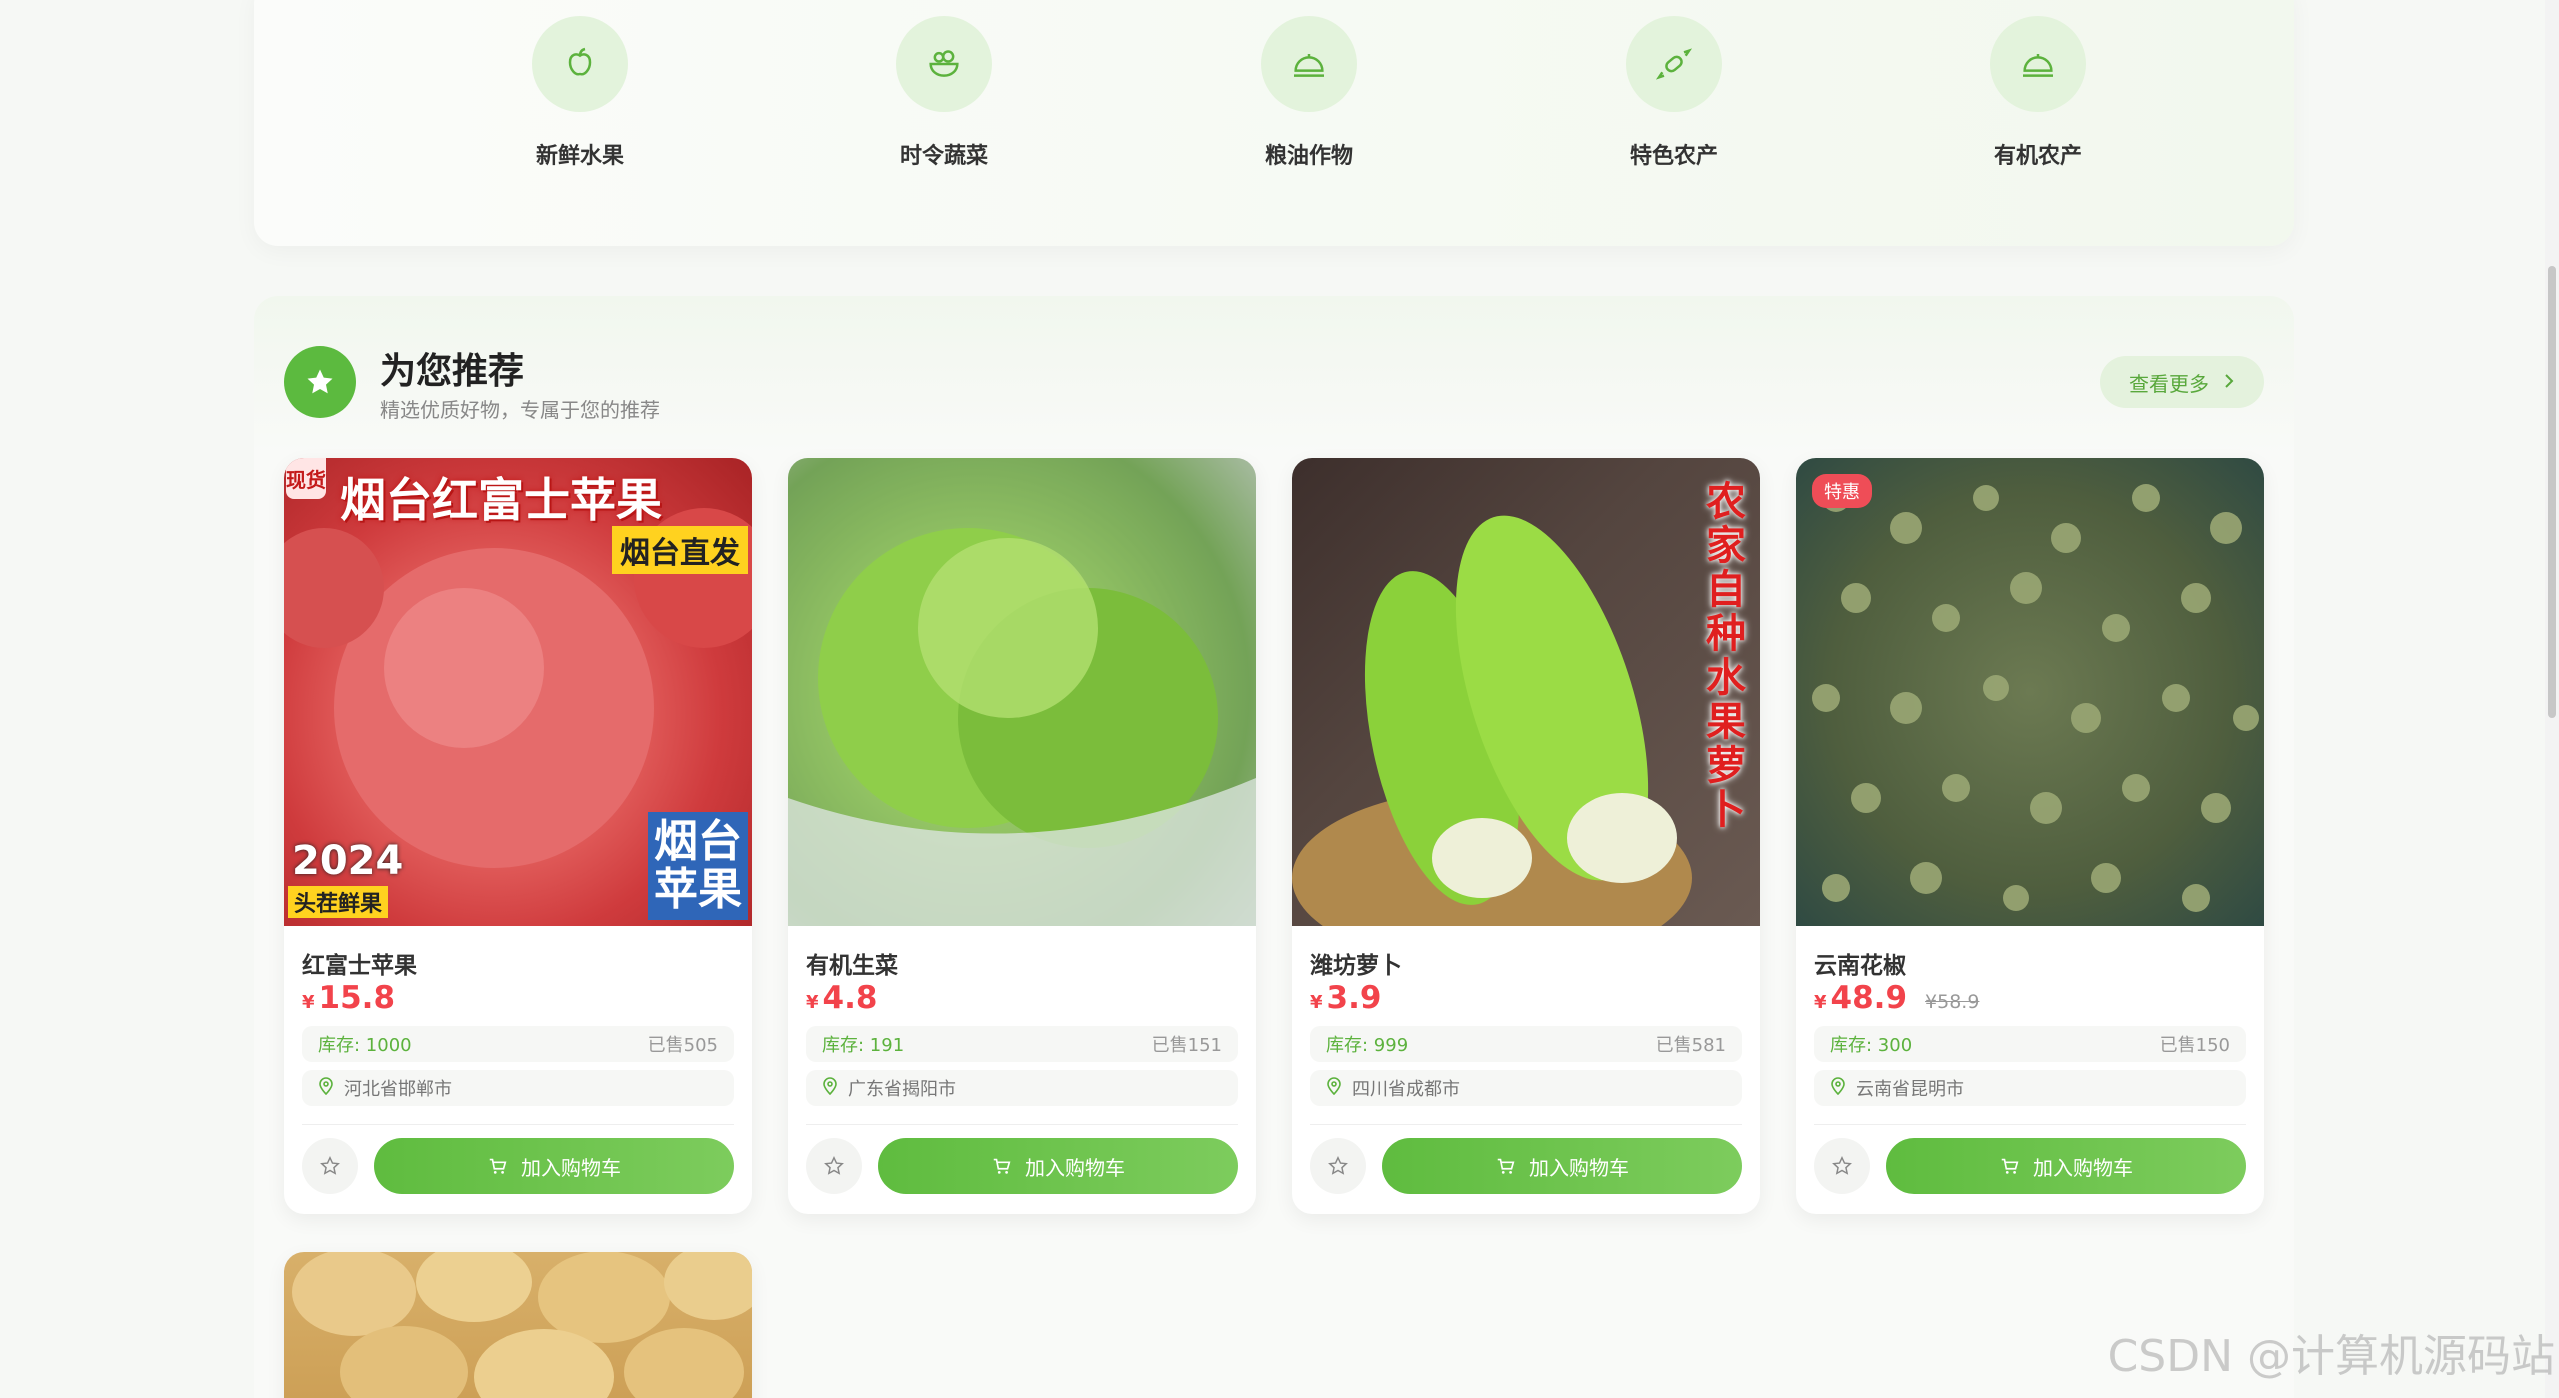  Describe the element at coordinates (2552, 492) in the screenshot. I see `scrollbar-thumb` at that location.